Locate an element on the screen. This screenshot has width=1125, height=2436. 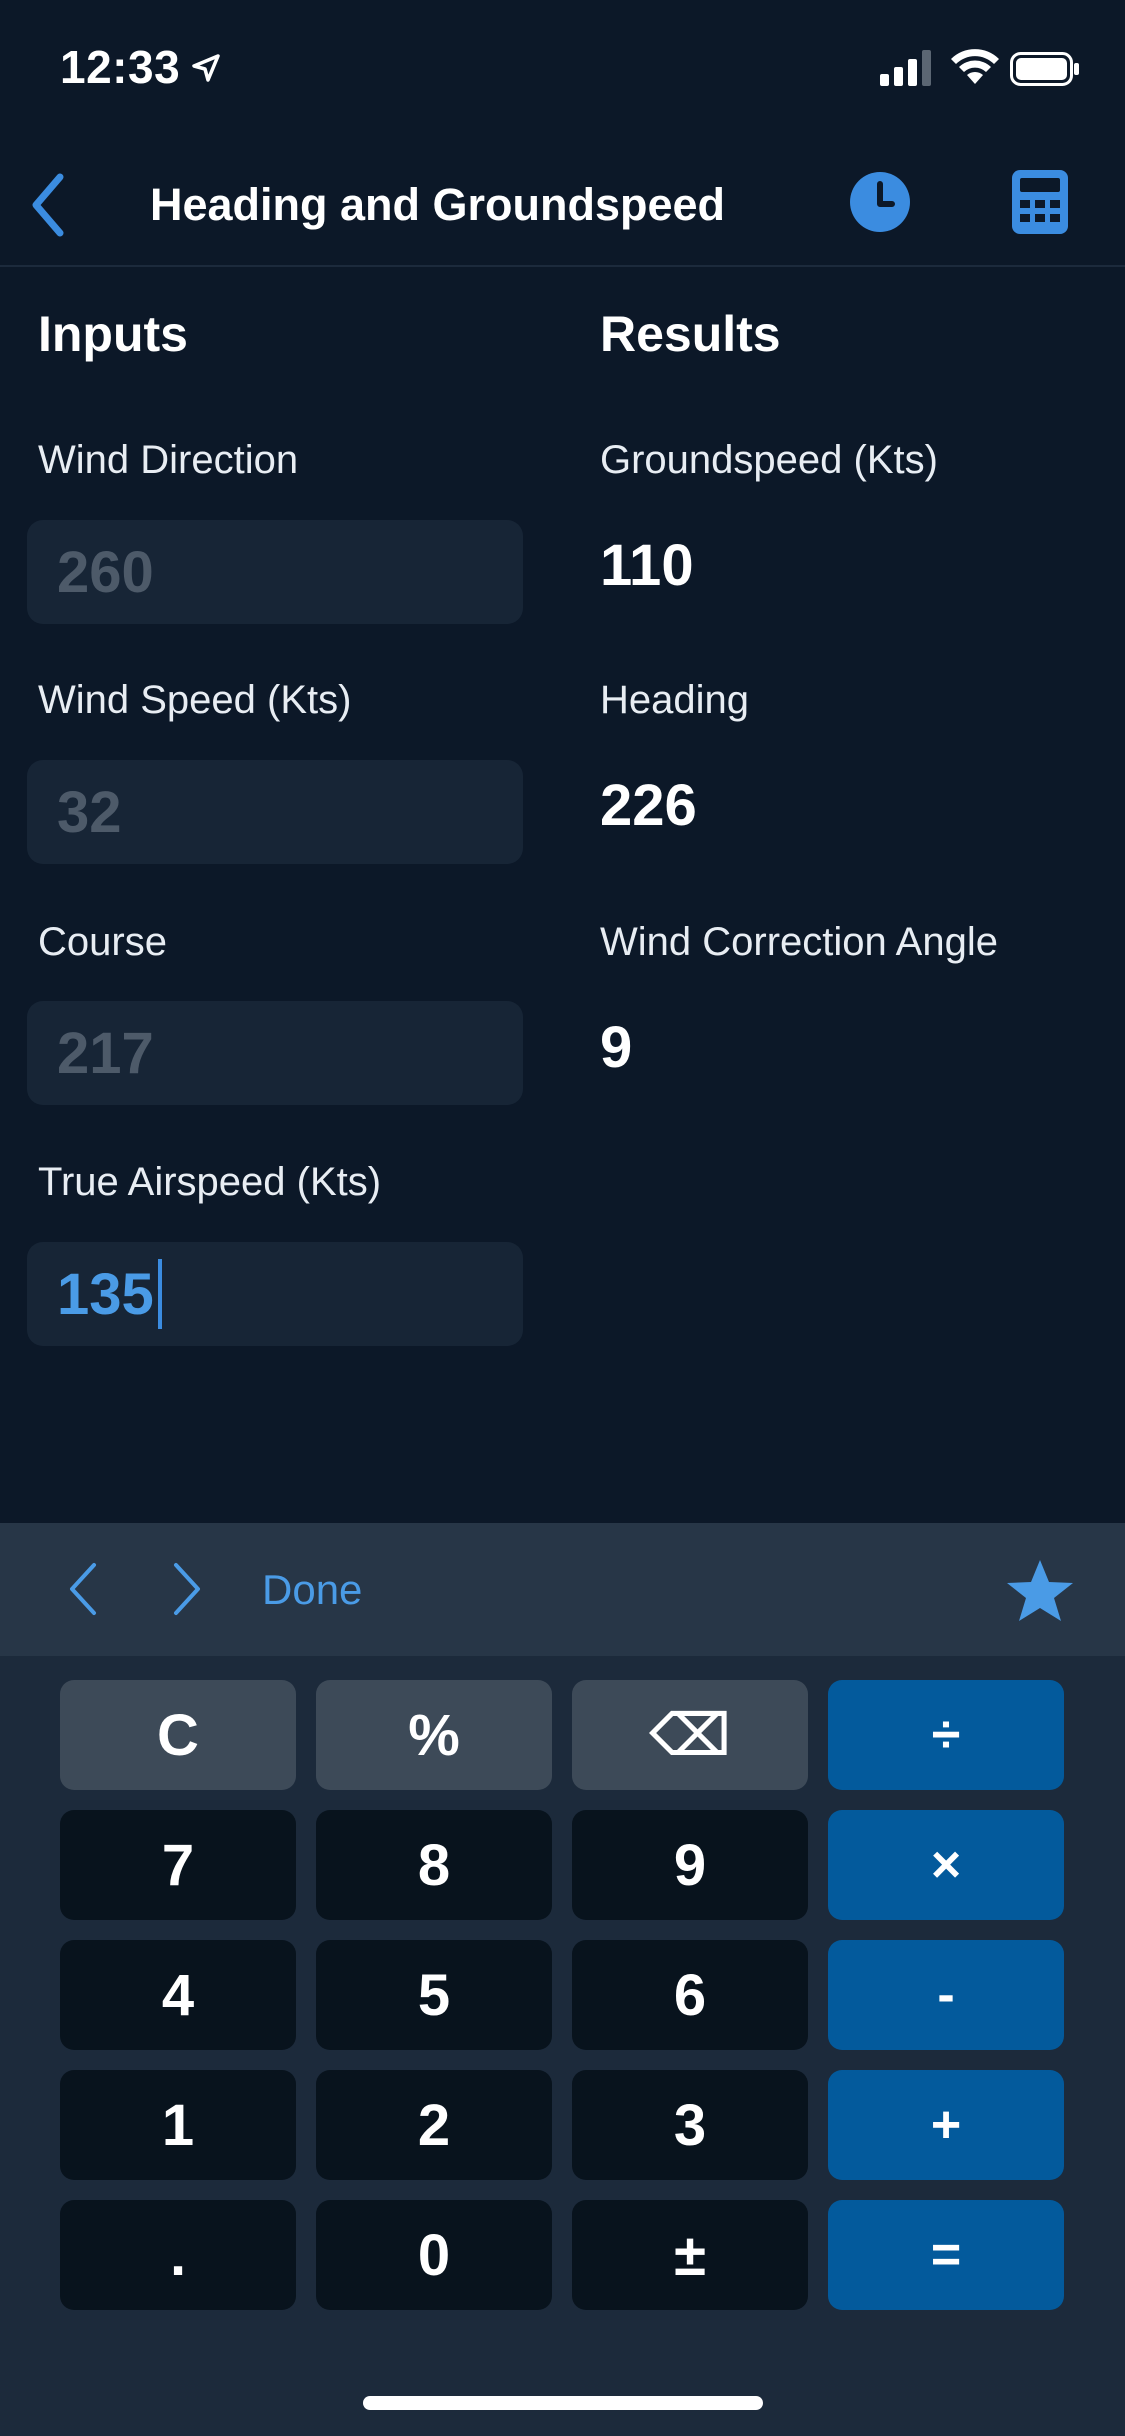
true-airspeed-value: 135 is located at coordinates (105, 1294).